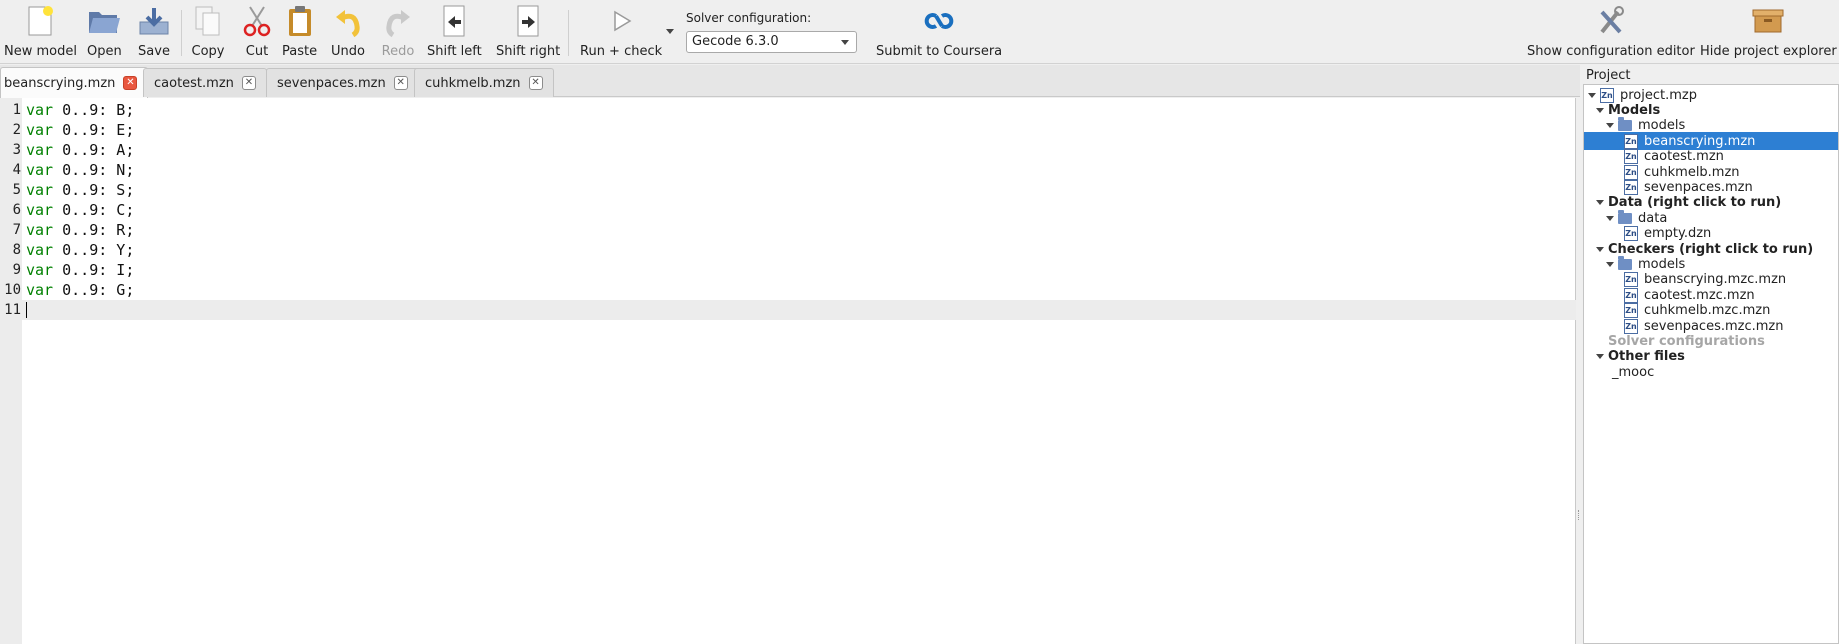 The height and width of the screenshot is (644, 1839). What do you see at coordinates (154, 32) in the screenshot?
I see `save-button: Save` at bounding box center [154, 32].